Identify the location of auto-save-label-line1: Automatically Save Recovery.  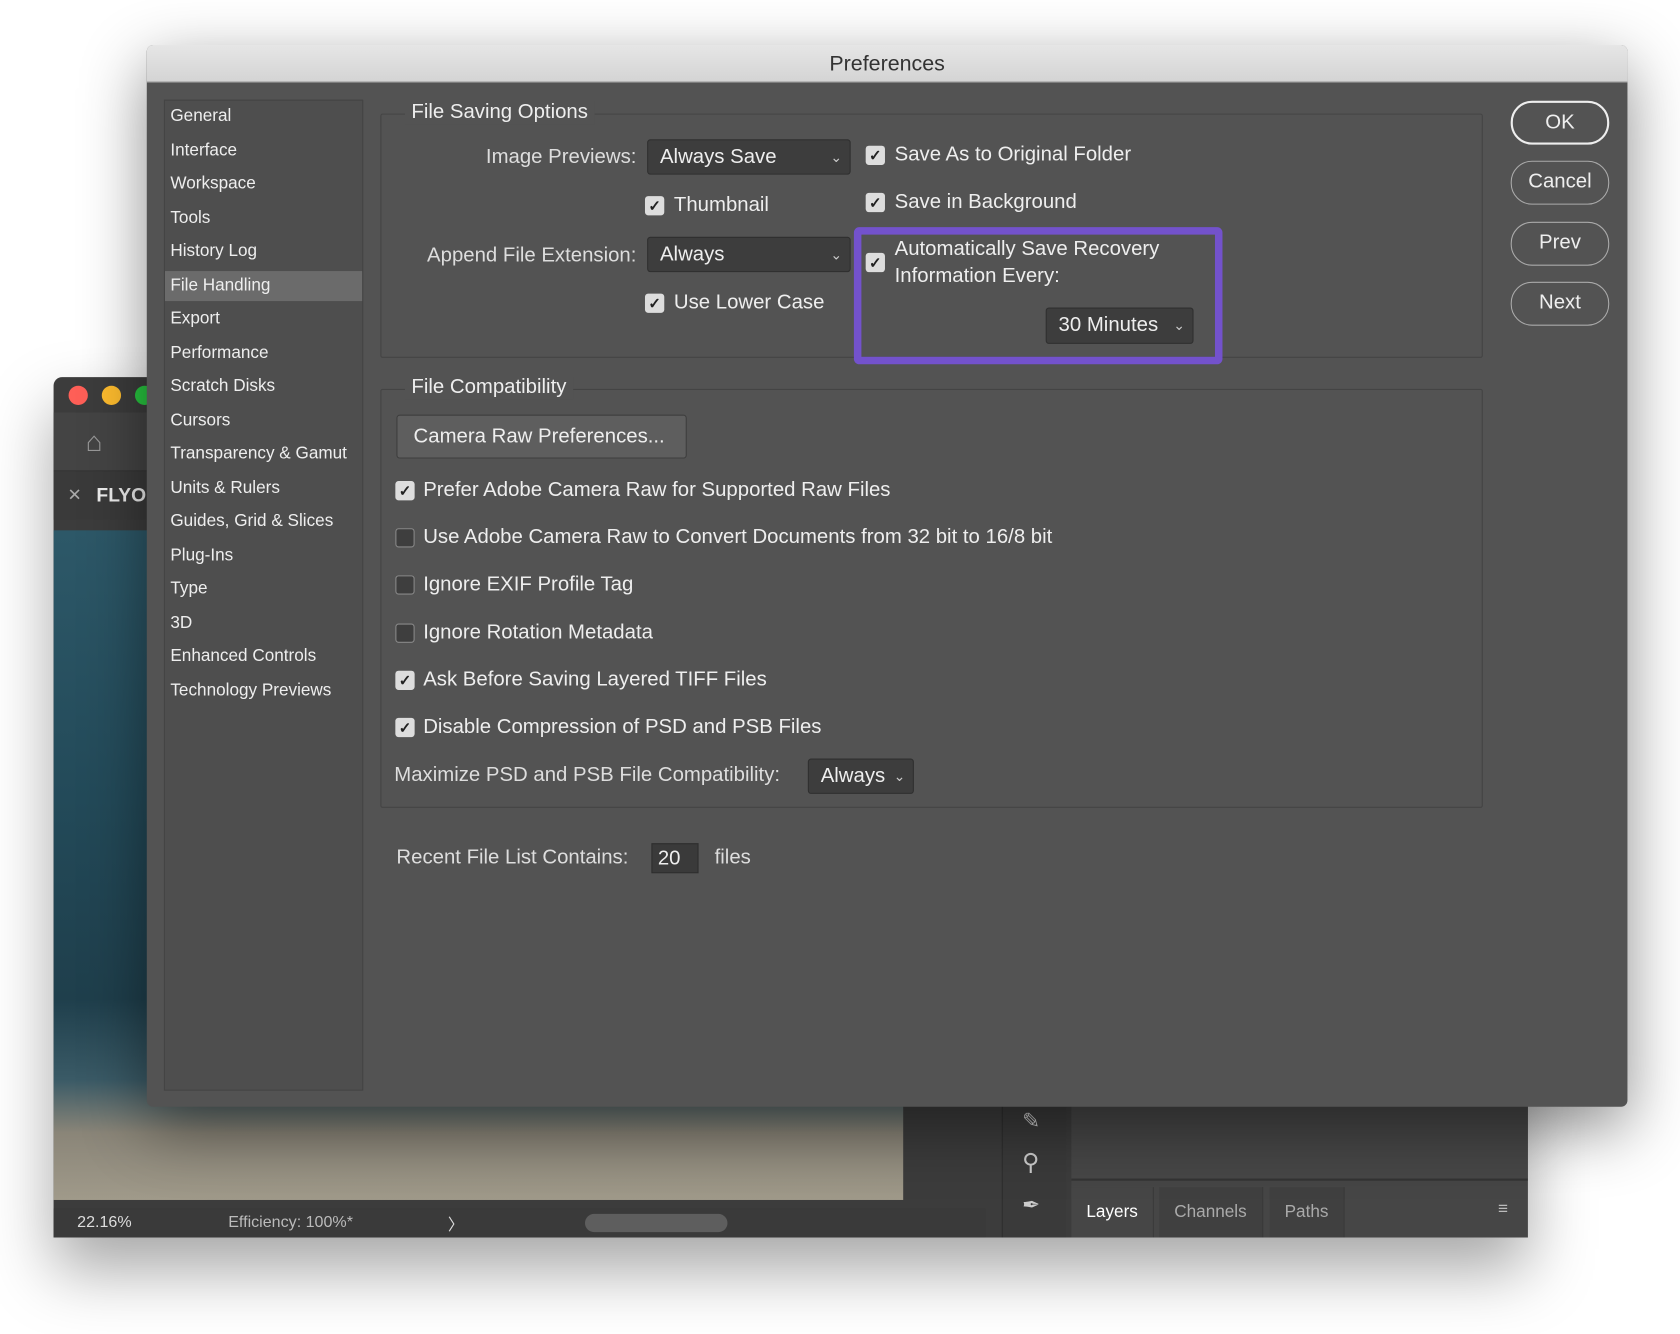
(1027, 249).